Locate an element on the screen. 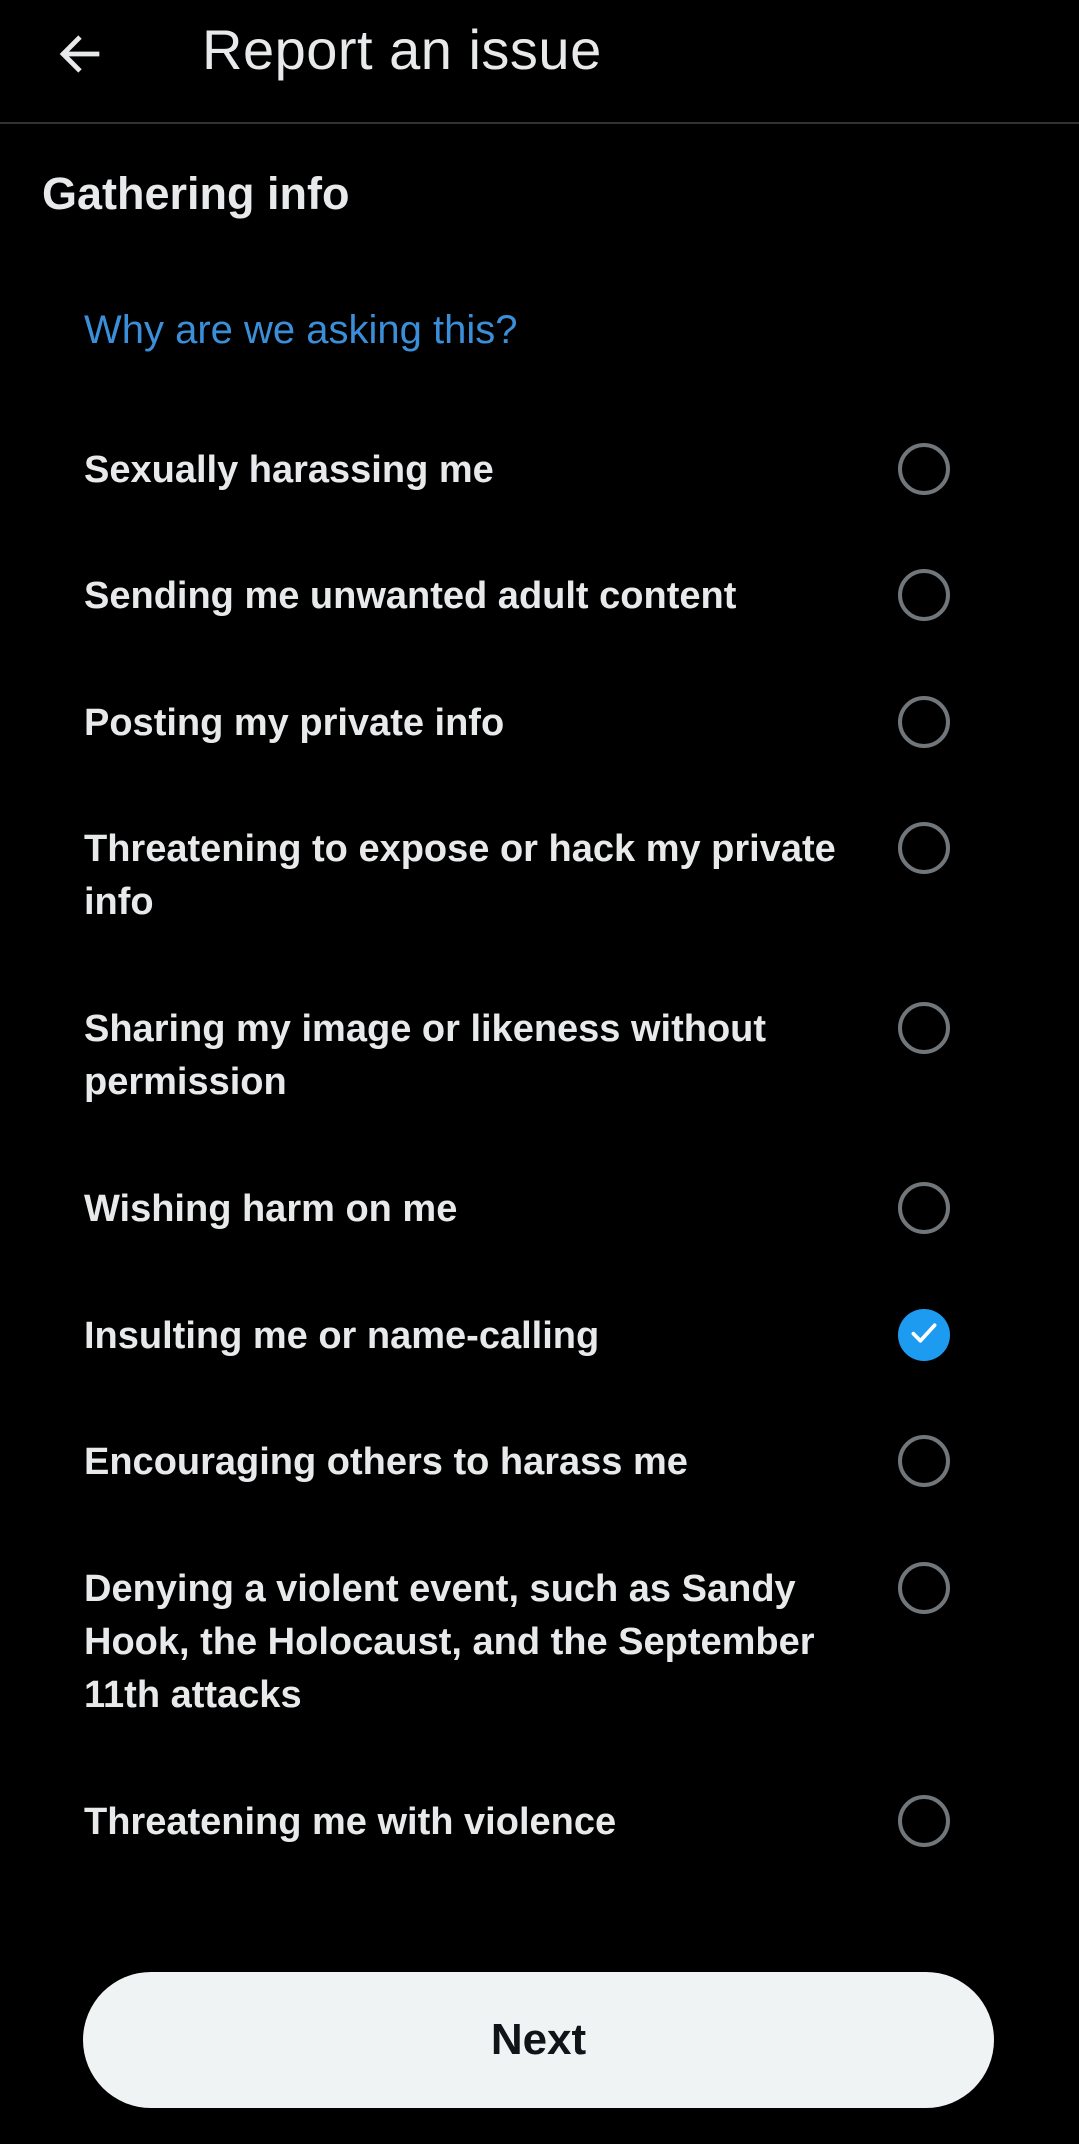 This screenshot has width=1079, height=2144. checkmark-icon is located at coordinates (924, 1335).